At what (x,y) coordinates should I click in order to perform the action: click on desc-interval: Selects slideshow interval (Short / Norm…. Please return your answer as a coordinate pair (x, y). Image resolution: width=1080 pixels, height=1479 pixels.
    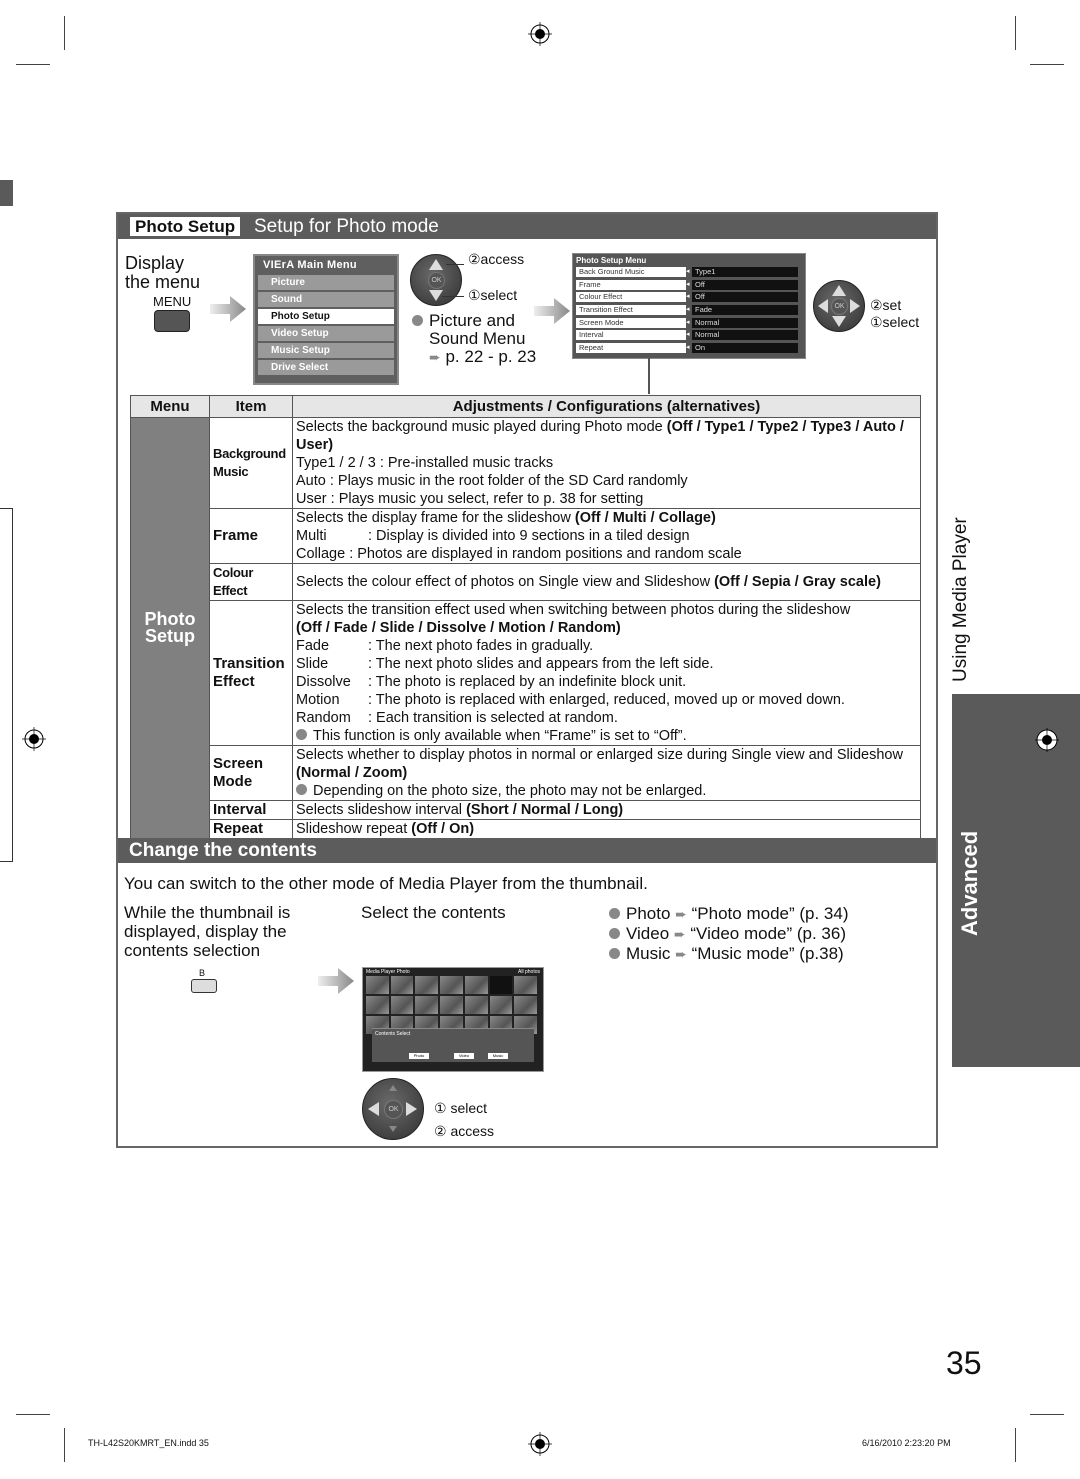
    Looking at the image, I should click on (606, 810).